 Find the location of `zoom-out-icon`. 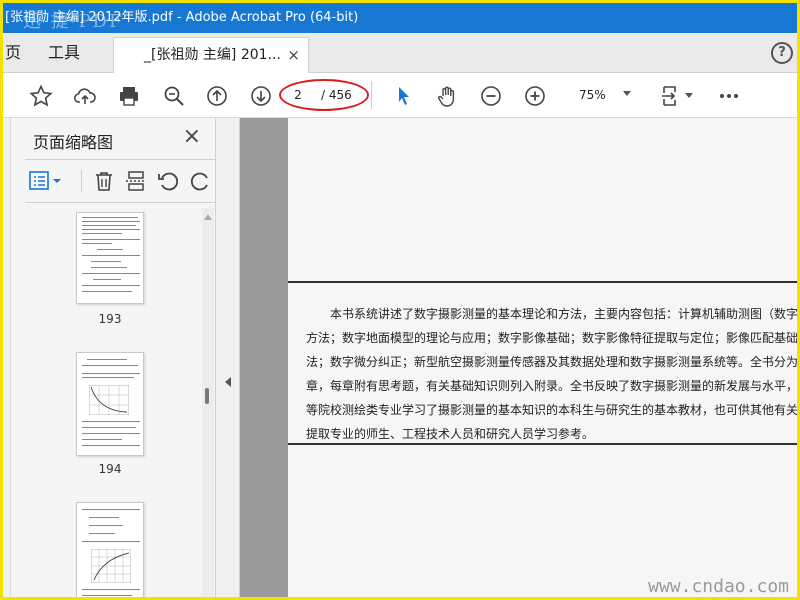

zoom-out-icon is located at coordinates (491, 96).